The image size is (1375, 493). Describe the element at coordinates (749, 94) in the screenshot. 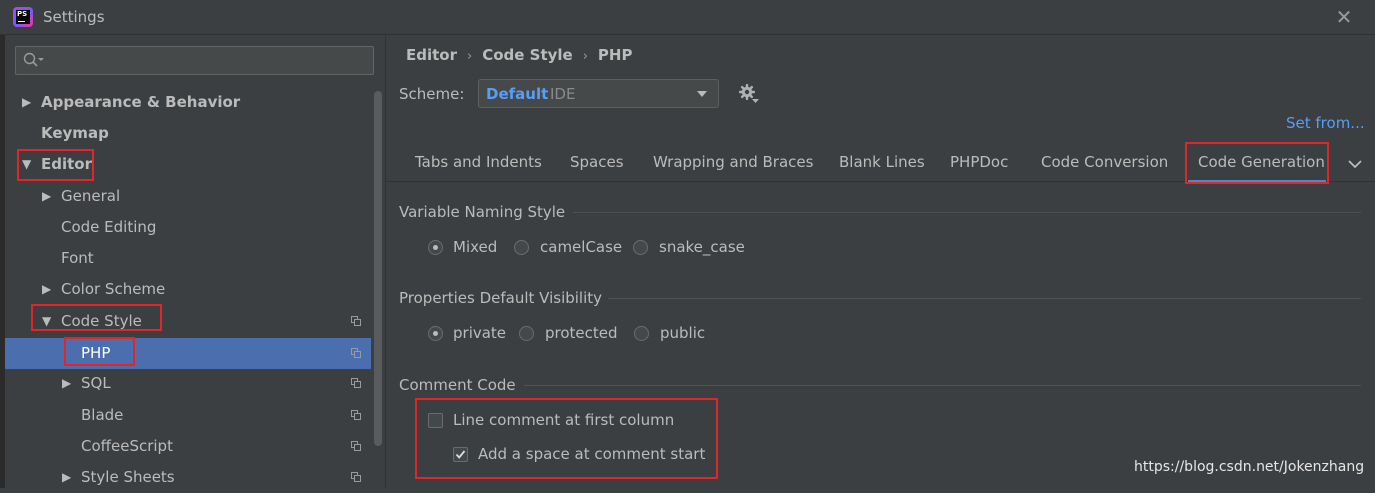

I see `gear-icon` at that location.